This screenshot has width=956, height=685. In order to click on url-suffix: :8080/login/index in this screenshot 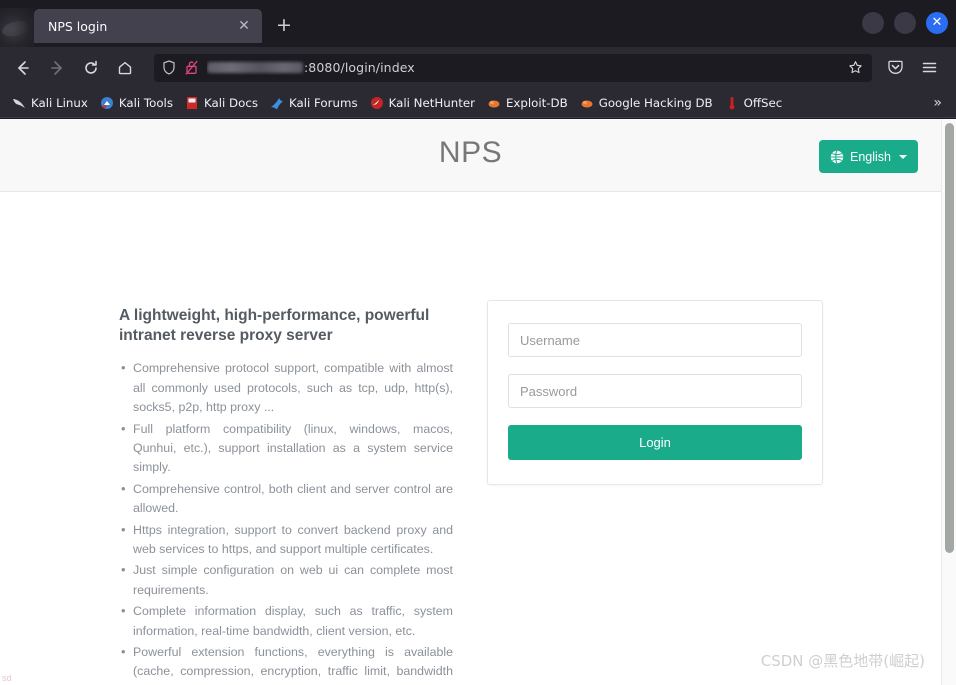, I will do `click(359, 67)`.